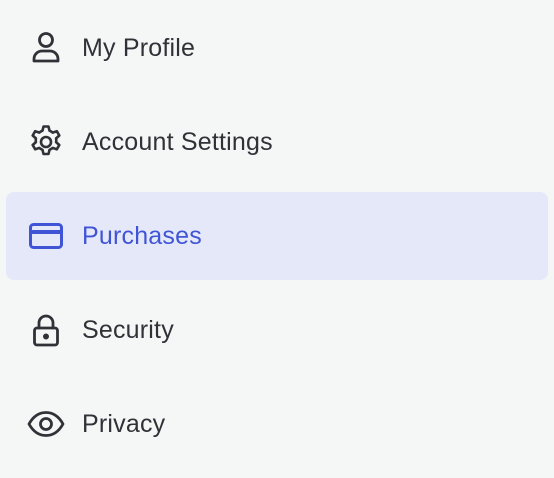 Image resolution: width=554 pixels, height=478 pixels. What do you see at coordinates (46, 424) in the screenshot?
I see `eye-icon` at bounding box center [46, 424].